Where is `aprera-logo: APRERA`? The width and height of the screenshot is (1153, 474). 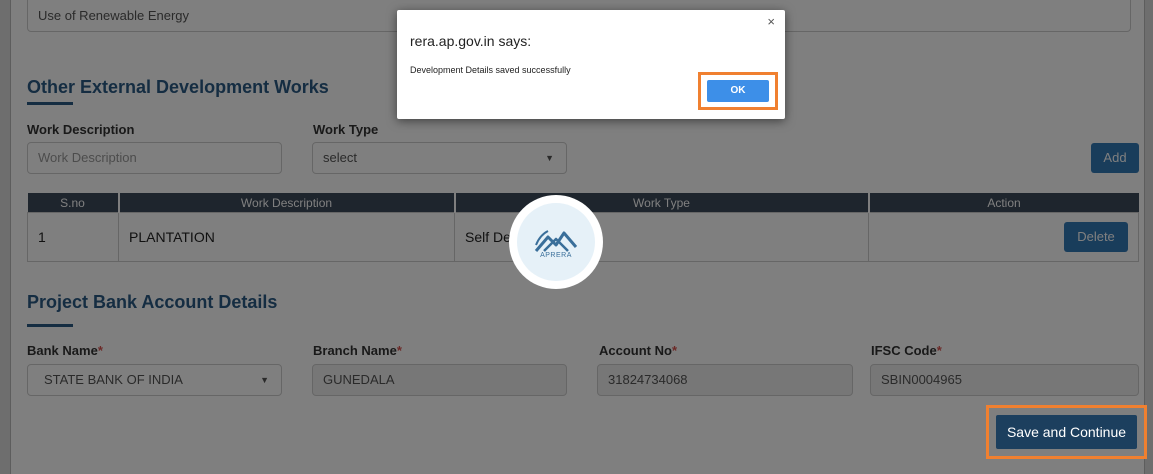 aprera-logo: APRERA is located at coordinates (556, 242).